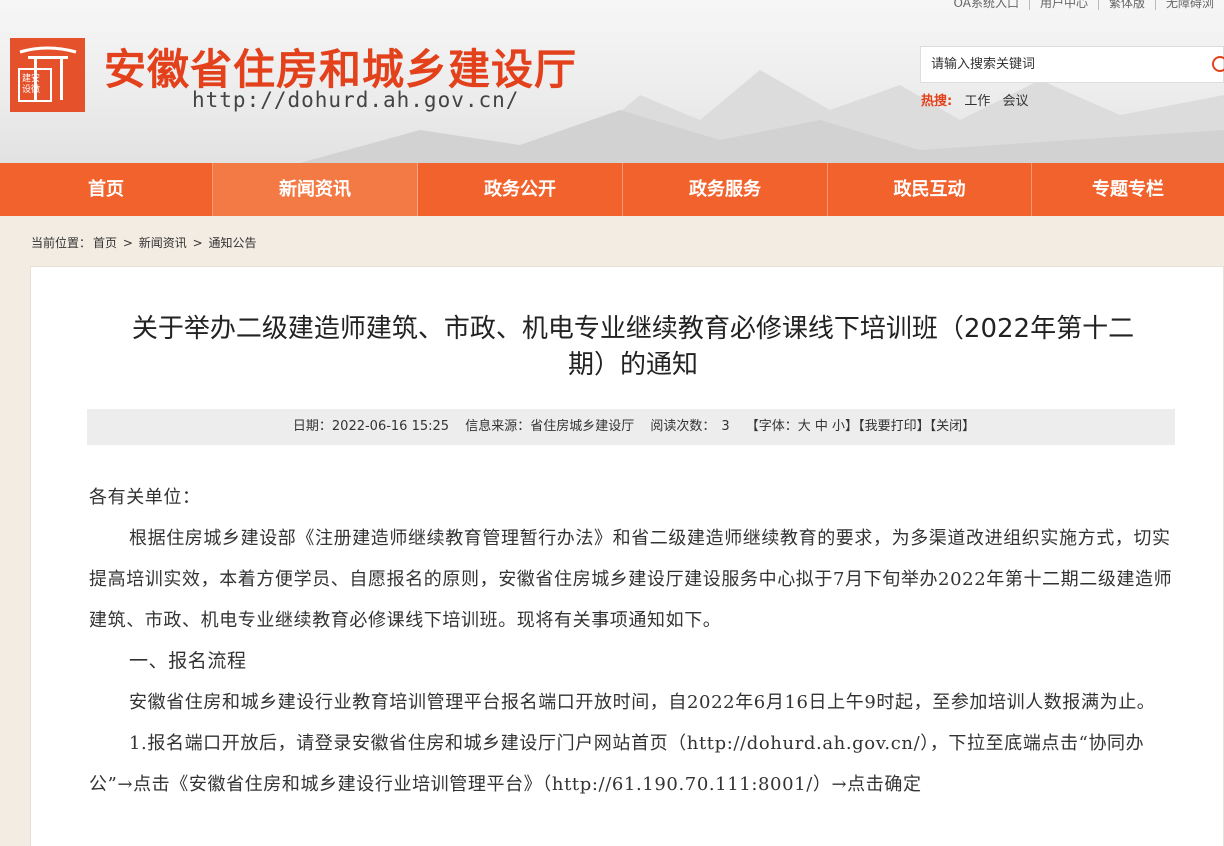  I want to click on breadcrumb-label: 当前位置：, so click(61, 243).